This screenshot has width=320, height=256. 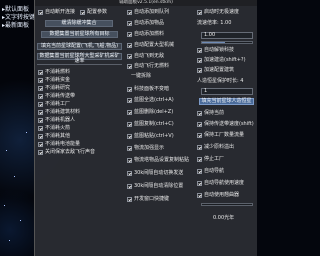 What do you see at coordinates (79, 46) in the screenshot?
I see `fill-planets-button: 填充当前星球配置(飞机,飞船,物品)` at bounding box center [79, 46].